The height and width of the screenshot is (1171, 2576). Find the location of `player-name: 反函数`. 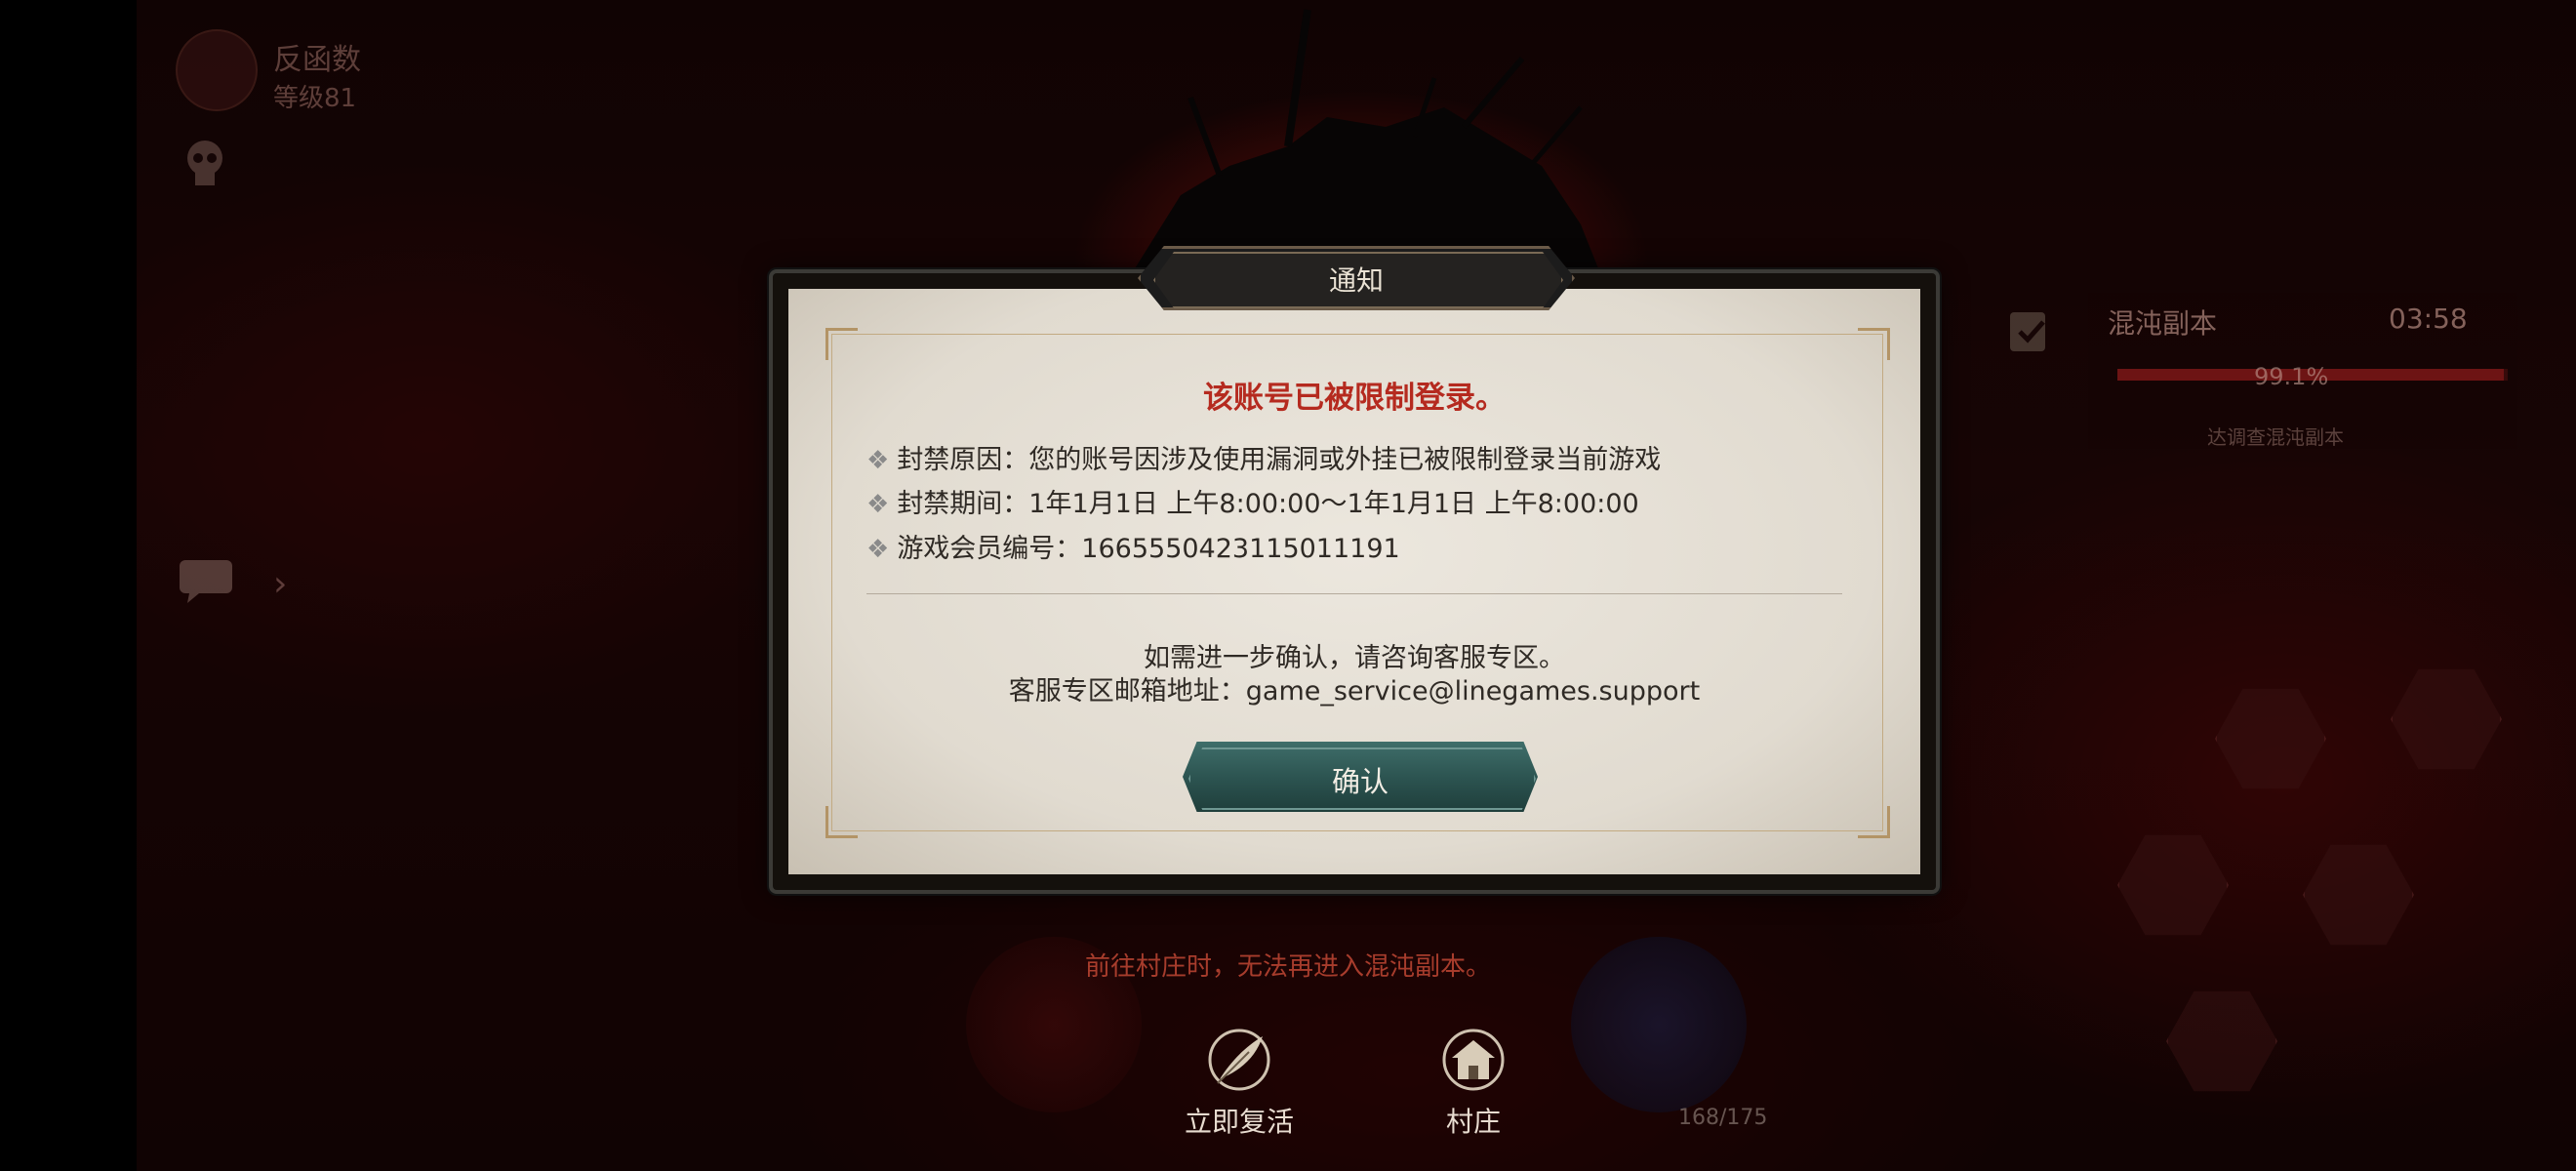

player-name: 反函数 is located at coordinates (317, 60).